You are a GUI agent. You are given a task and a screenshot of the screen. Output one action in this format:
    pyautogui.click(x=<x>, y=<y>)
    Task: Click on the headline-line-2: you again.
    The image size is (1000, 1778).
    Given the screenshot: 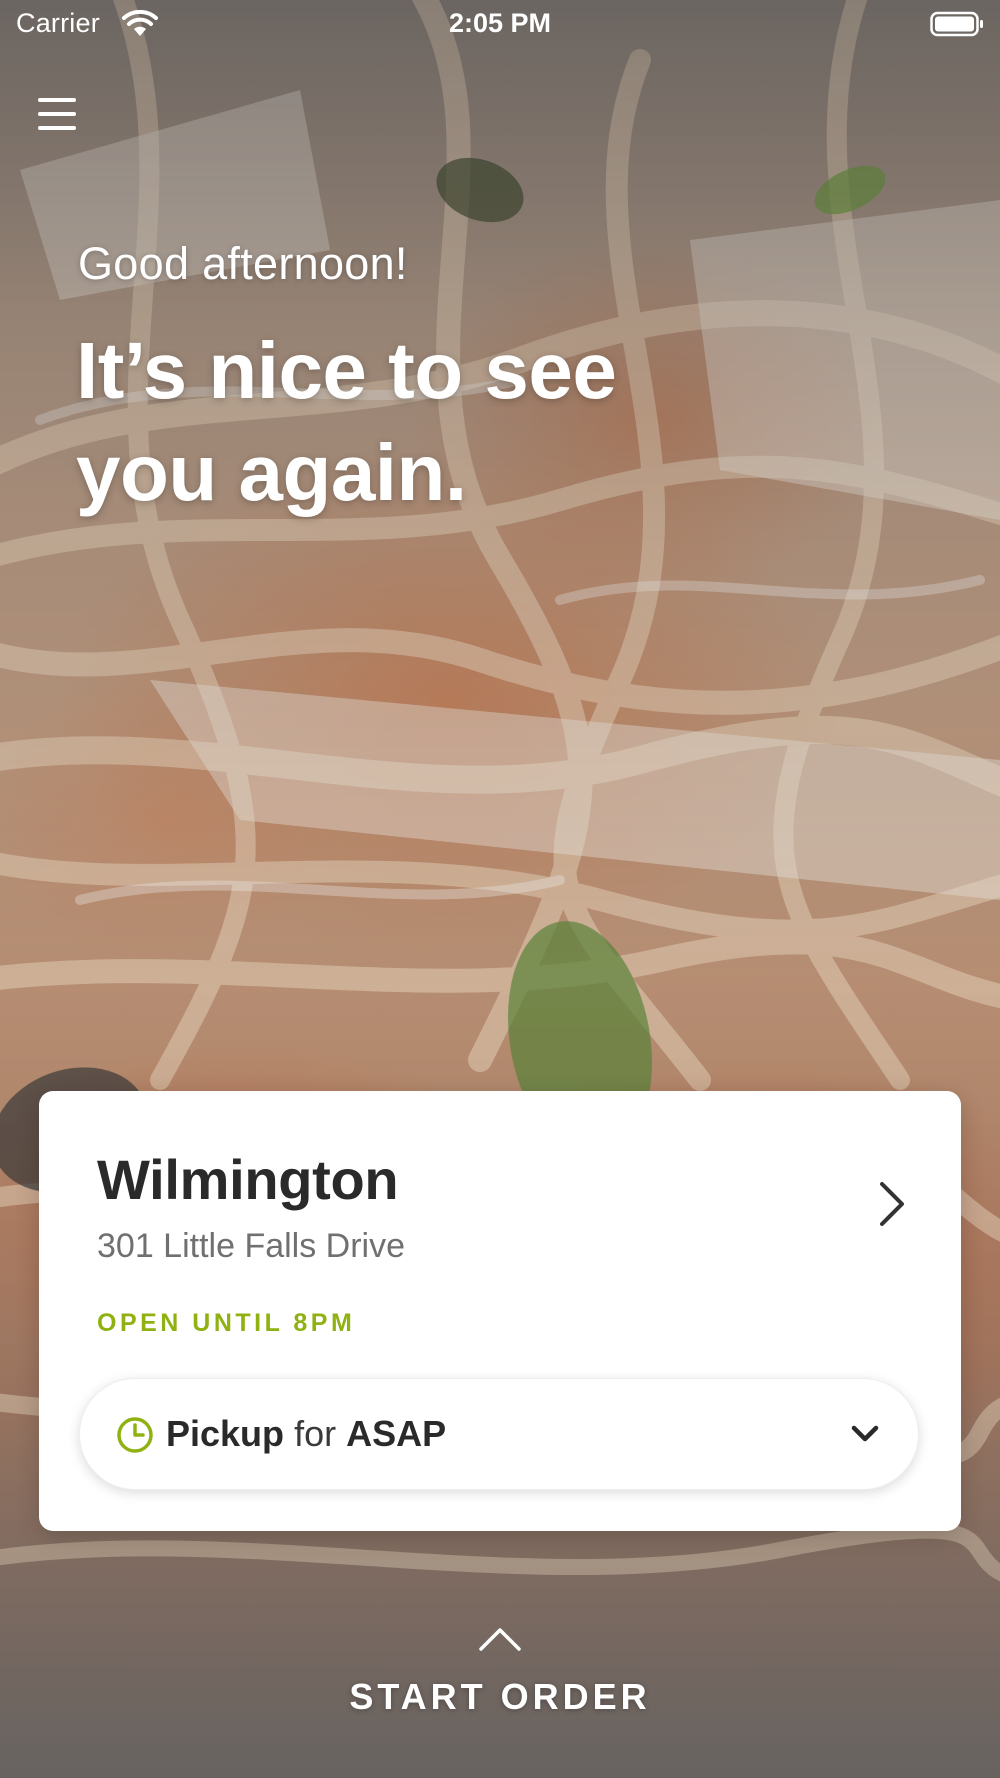 What is the action you would take?
    pyautogui.click(x=271, y=472)
    